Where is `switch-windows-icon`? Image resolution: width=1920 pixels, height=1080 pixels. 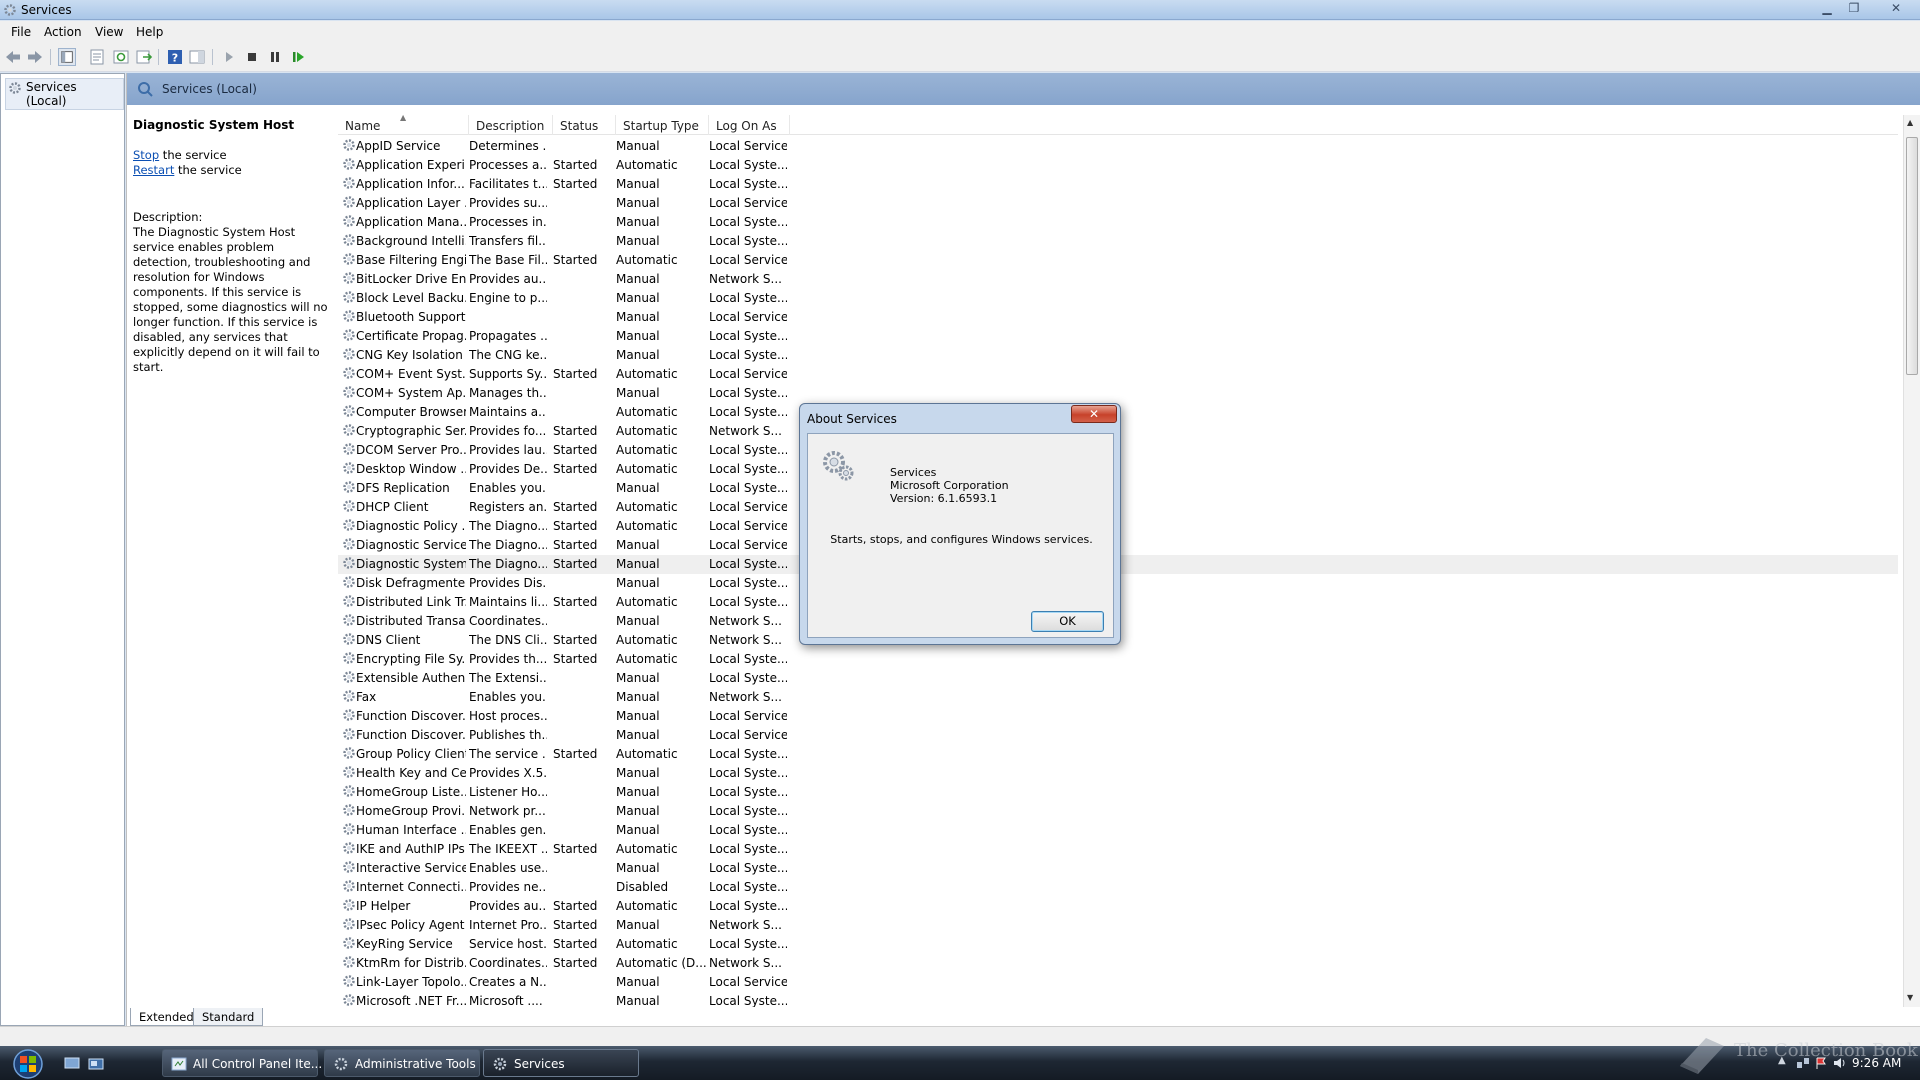
switch-windows-icon is located at coordinates (96, 1063).